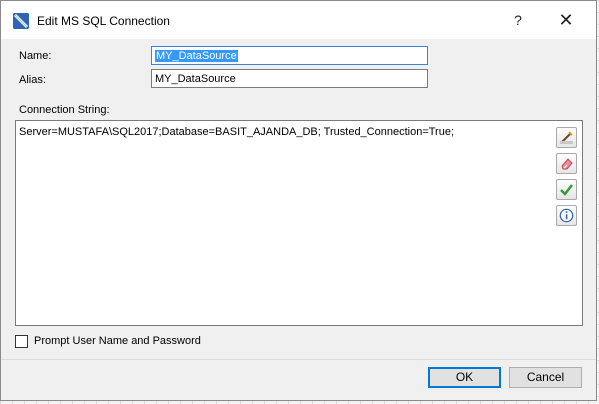 The image size is (599, 404). What do you see at coordinates (32, 80) in the screenshot?
I see `alias-label: Alias:` at bounding box center [32, 80].